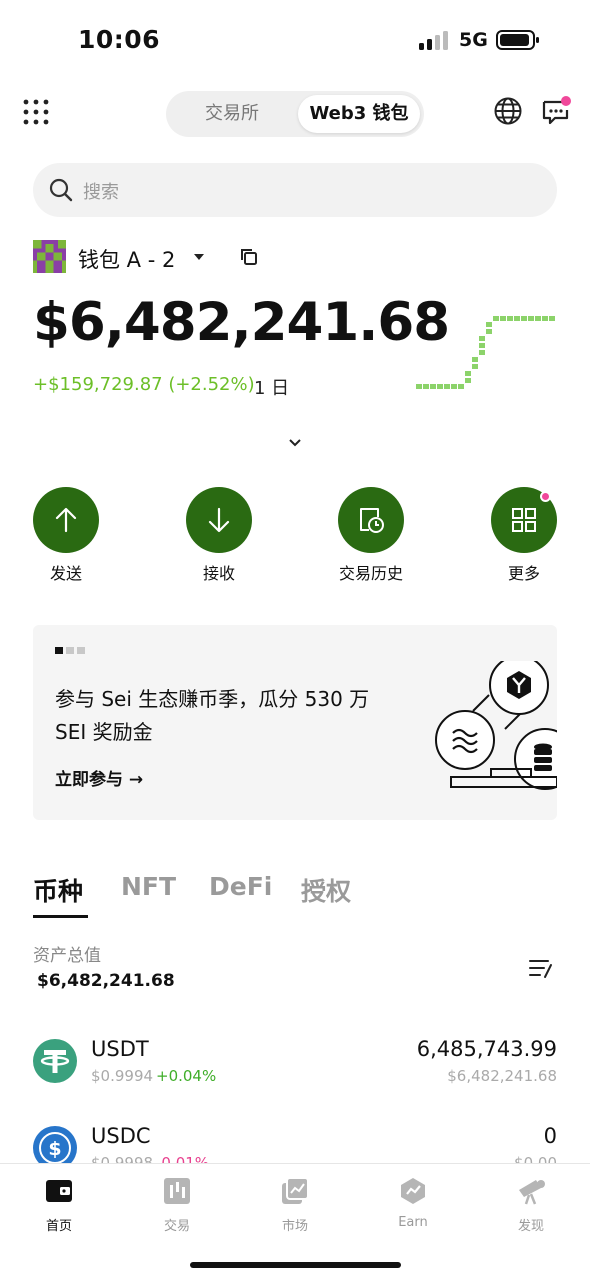  I want to click on more-label: 更多, so click(523, 573).